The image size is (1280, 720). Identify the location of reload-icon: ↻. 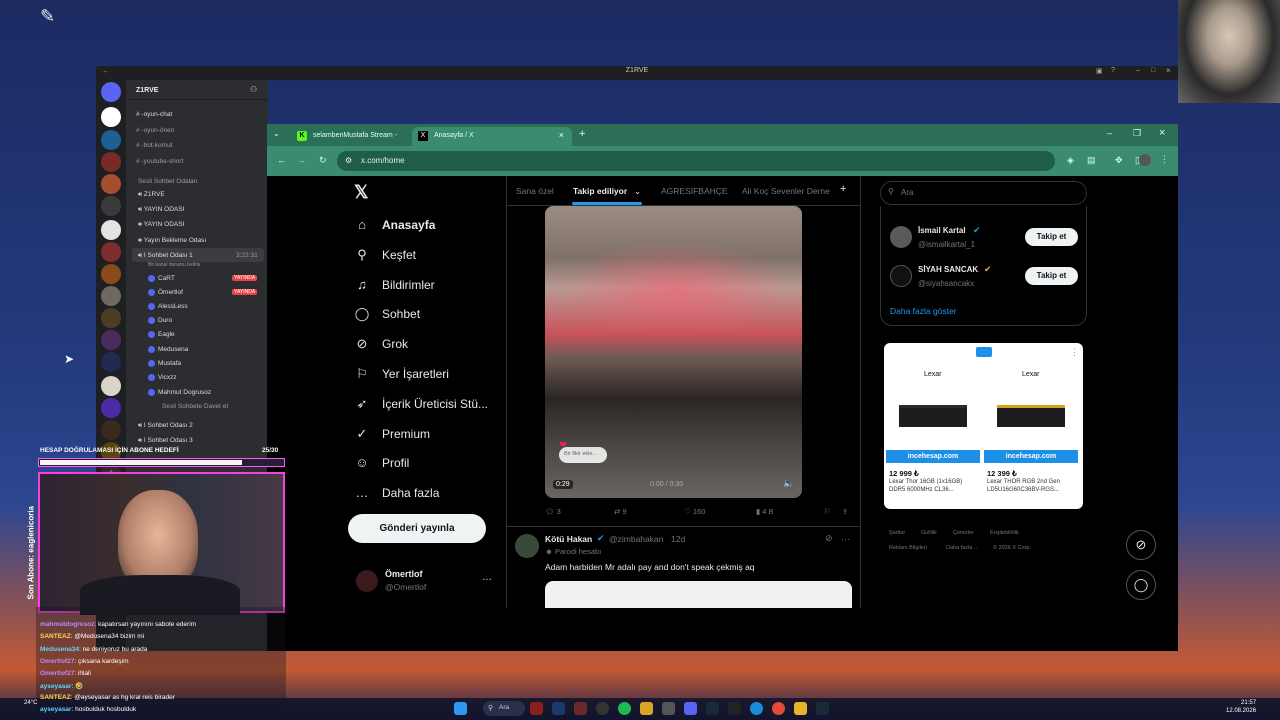
(323, 160).